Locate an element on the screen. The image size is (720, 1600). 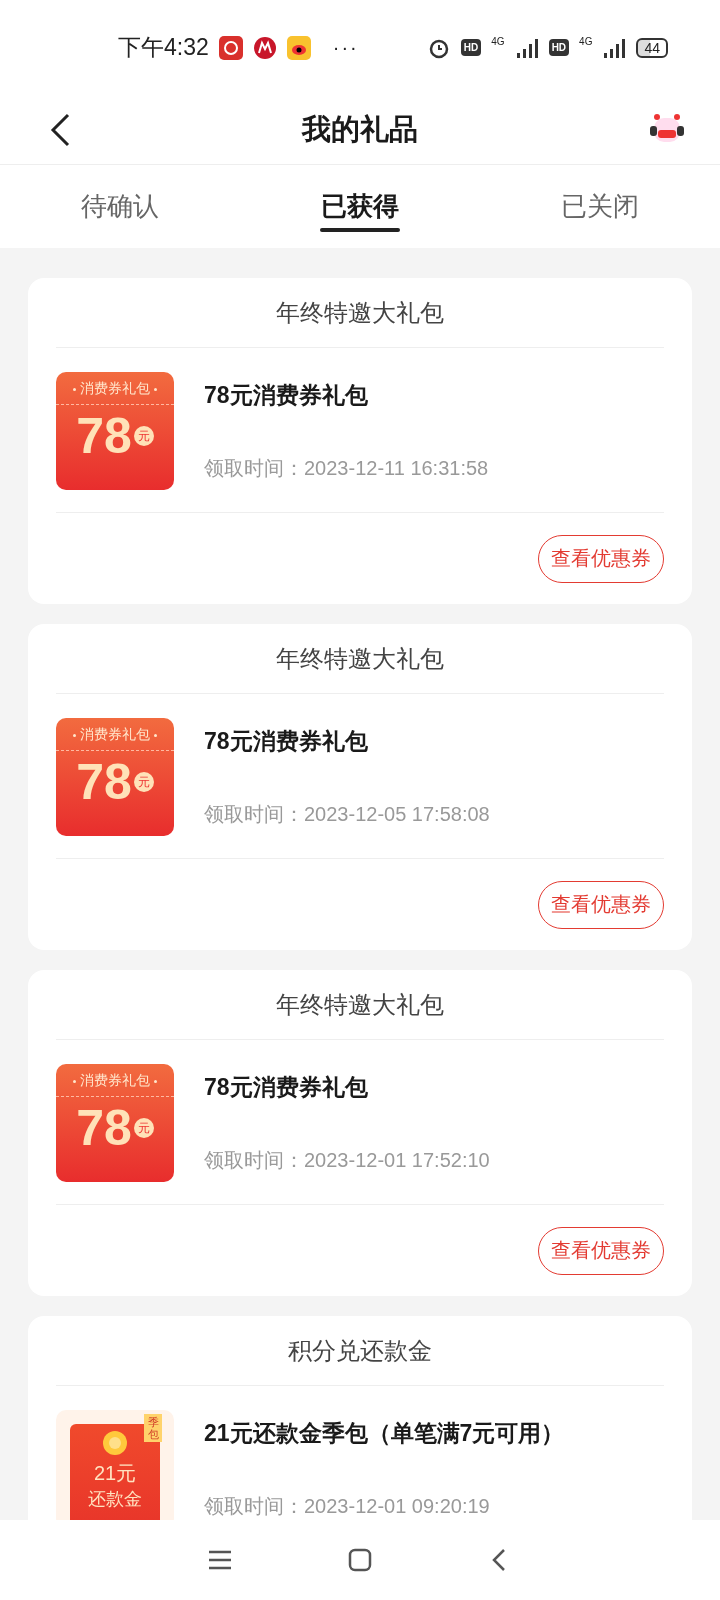
gift-name: 21元还款金季包（单笔满7元可用） is located at coordinates (384, 1433).